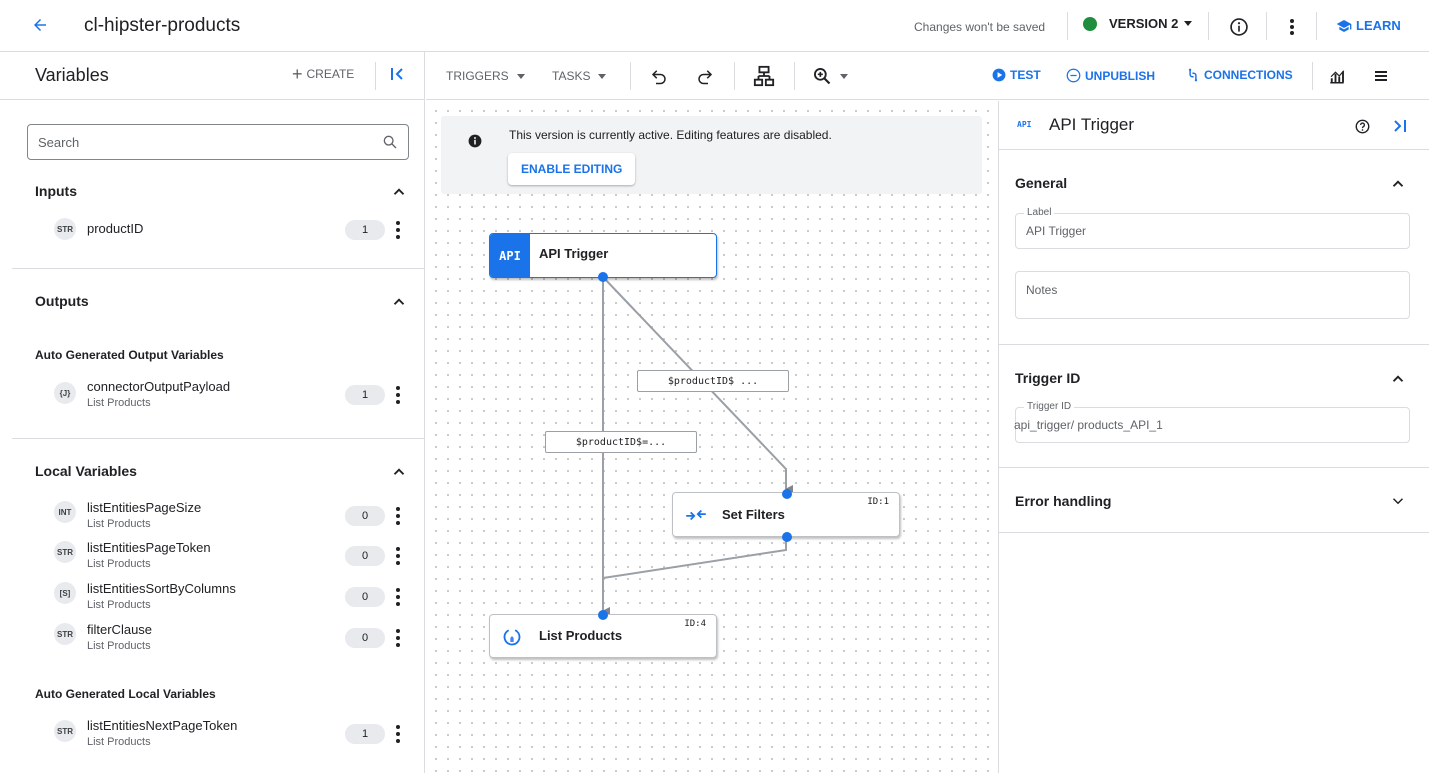 This screenshot has height=773, width=1429. What do you see at coordinates (1056, 231) in the screenshot?
I see `label-field-value: API Trigger` at bounding box center [1056, 231].